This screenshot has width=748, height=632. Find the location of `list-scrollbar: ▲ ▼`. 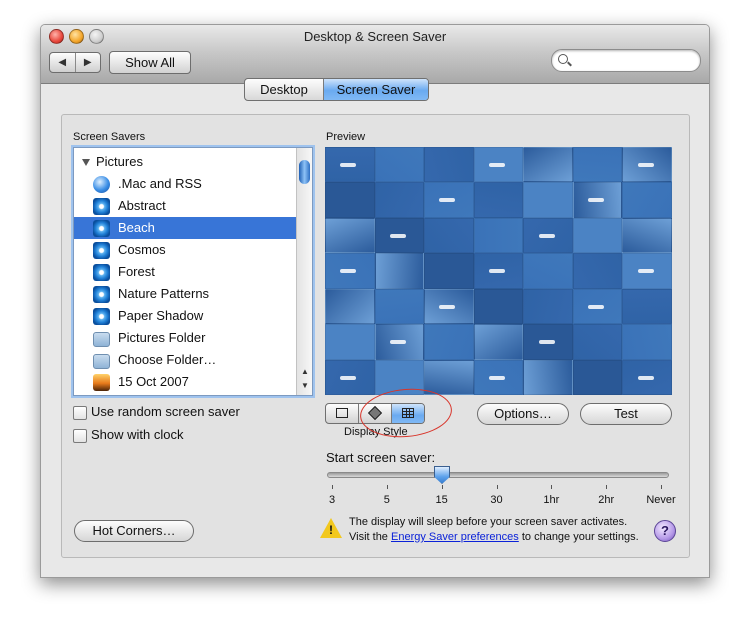

list-scrollbar: ▲ ▼ is located at coordinates (304, 271).